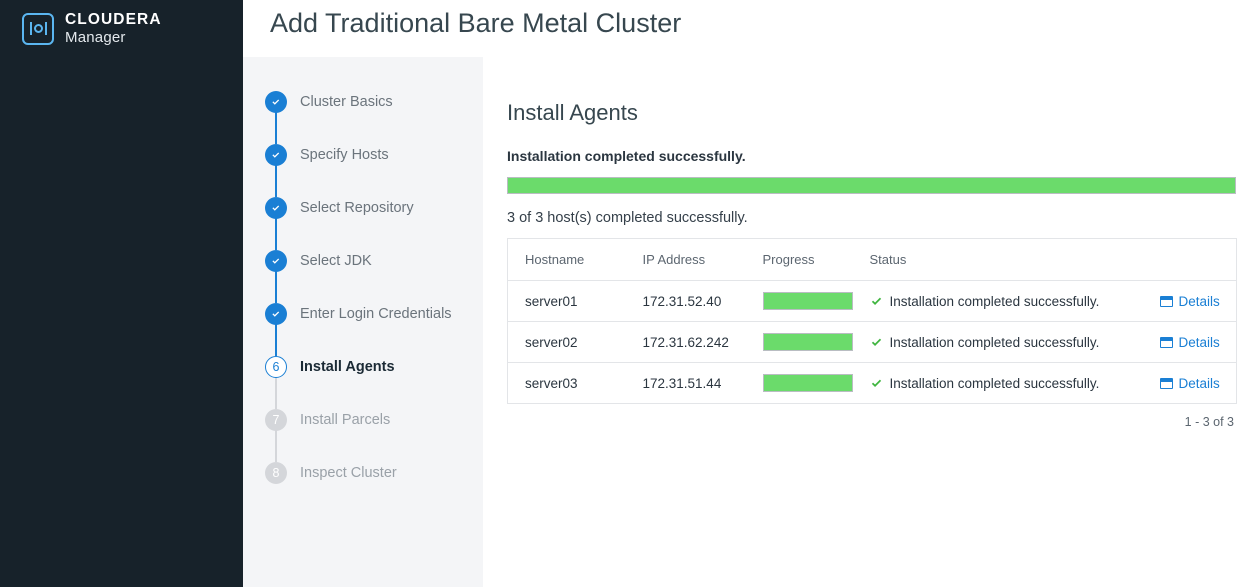 The height and width of the screenshot is (587, 1247). Describe the element at coordinates (113, 19) in the screenshot. I see `brand-name: CLOUDERA` at that location.